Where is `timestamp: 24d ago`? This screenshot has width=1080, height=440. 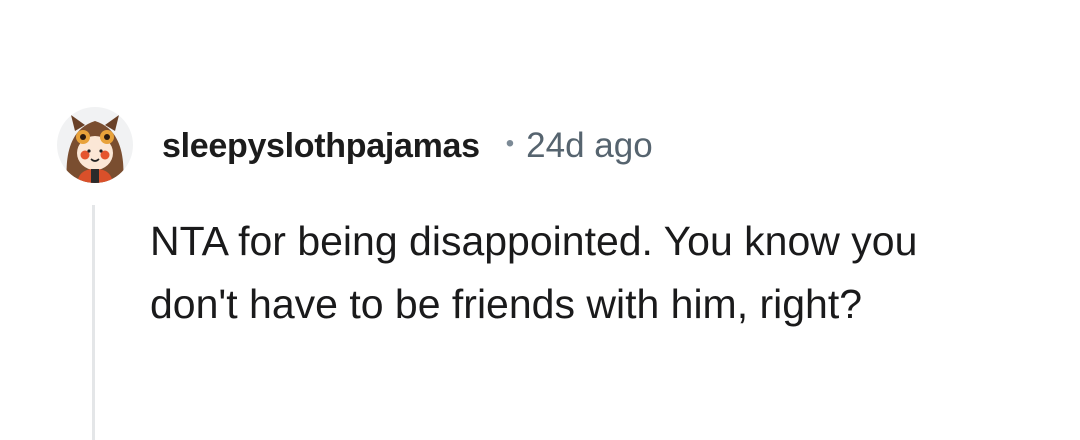 timestamp: 24d ago is located at coordinates (589, 146).